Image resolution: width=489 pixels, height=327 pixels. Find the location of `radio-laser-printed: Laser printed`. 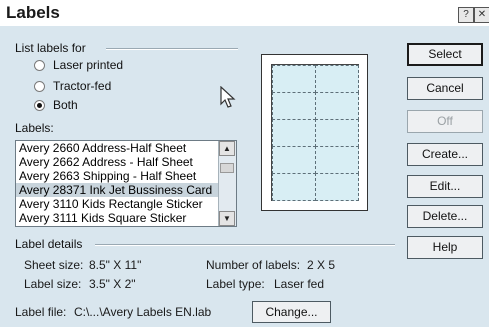

radio-laser-printed: Laser printed is located at coordinates (78, 65).